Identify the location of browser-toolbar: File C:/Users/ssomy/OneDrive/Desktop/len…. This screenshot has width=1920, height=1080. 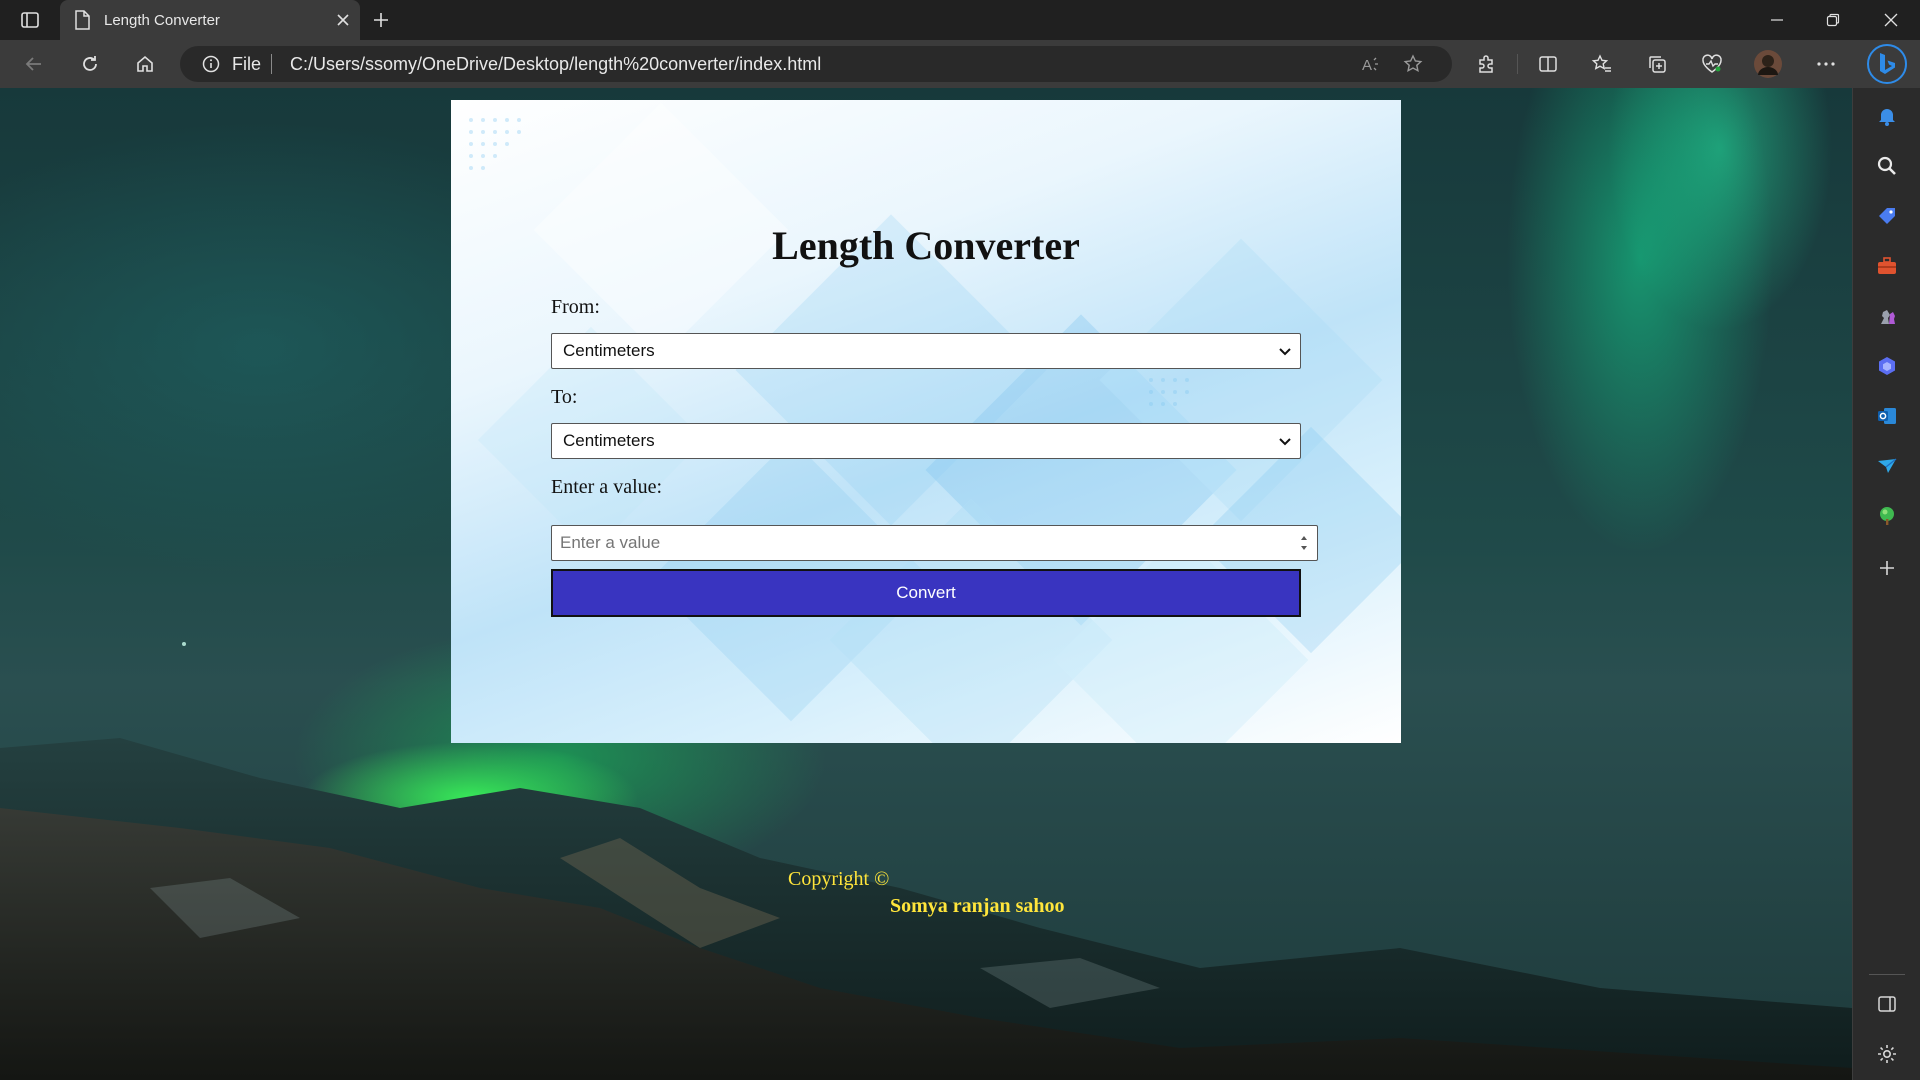
(960, 64).